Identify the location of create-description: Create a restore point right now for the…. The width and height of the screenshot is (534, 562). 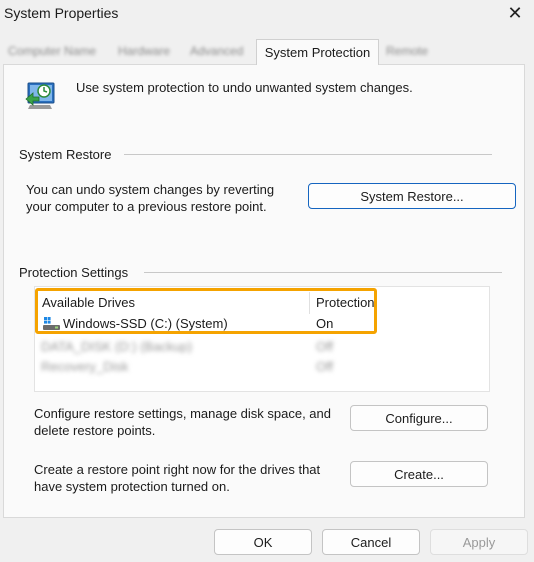
(177, 478).